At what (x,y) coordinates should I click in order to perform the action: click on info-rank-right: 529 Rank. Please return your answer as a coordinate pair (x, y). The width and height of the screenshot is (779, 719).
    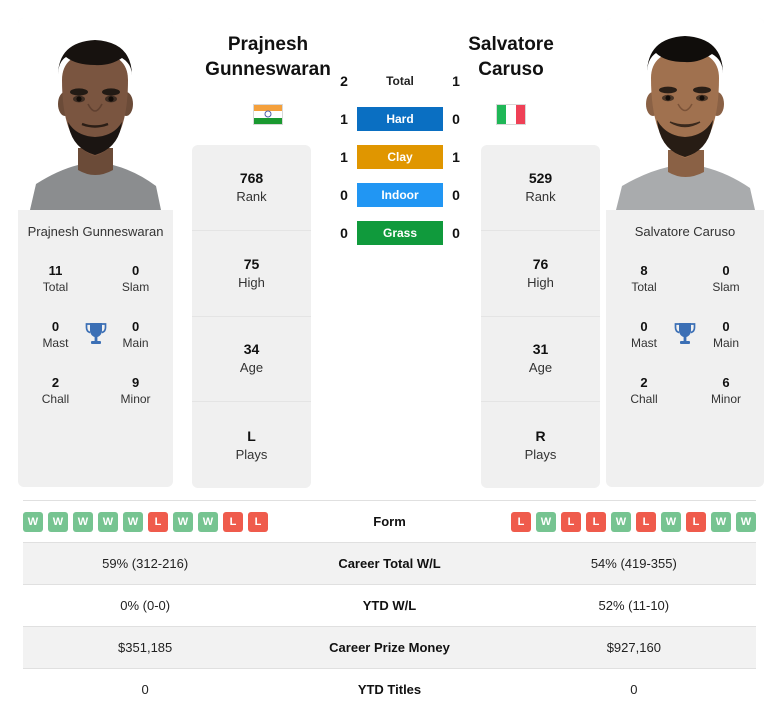
    Looking at the image, I should click on (540, 188).